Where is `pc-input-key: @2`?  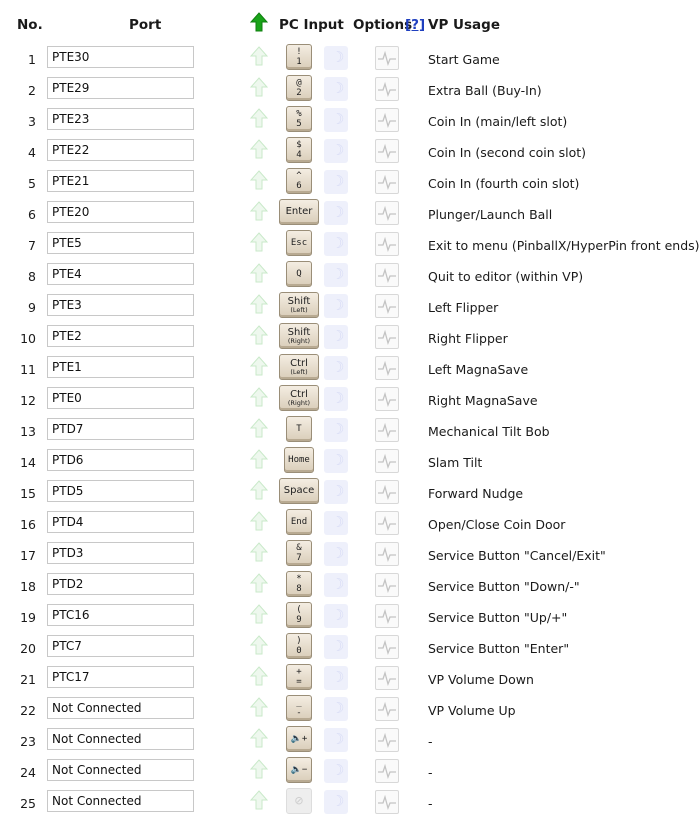
pc-input-key: @2 is located at coordinates (299, 88).